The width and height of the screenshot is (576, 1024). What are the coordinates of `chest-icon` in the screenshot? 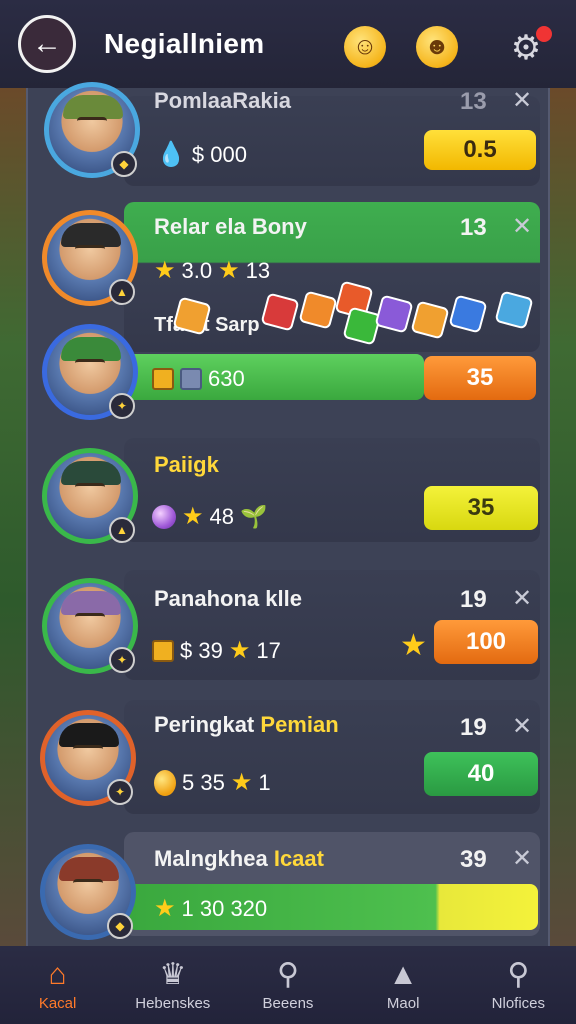 It's located at (163, 650).